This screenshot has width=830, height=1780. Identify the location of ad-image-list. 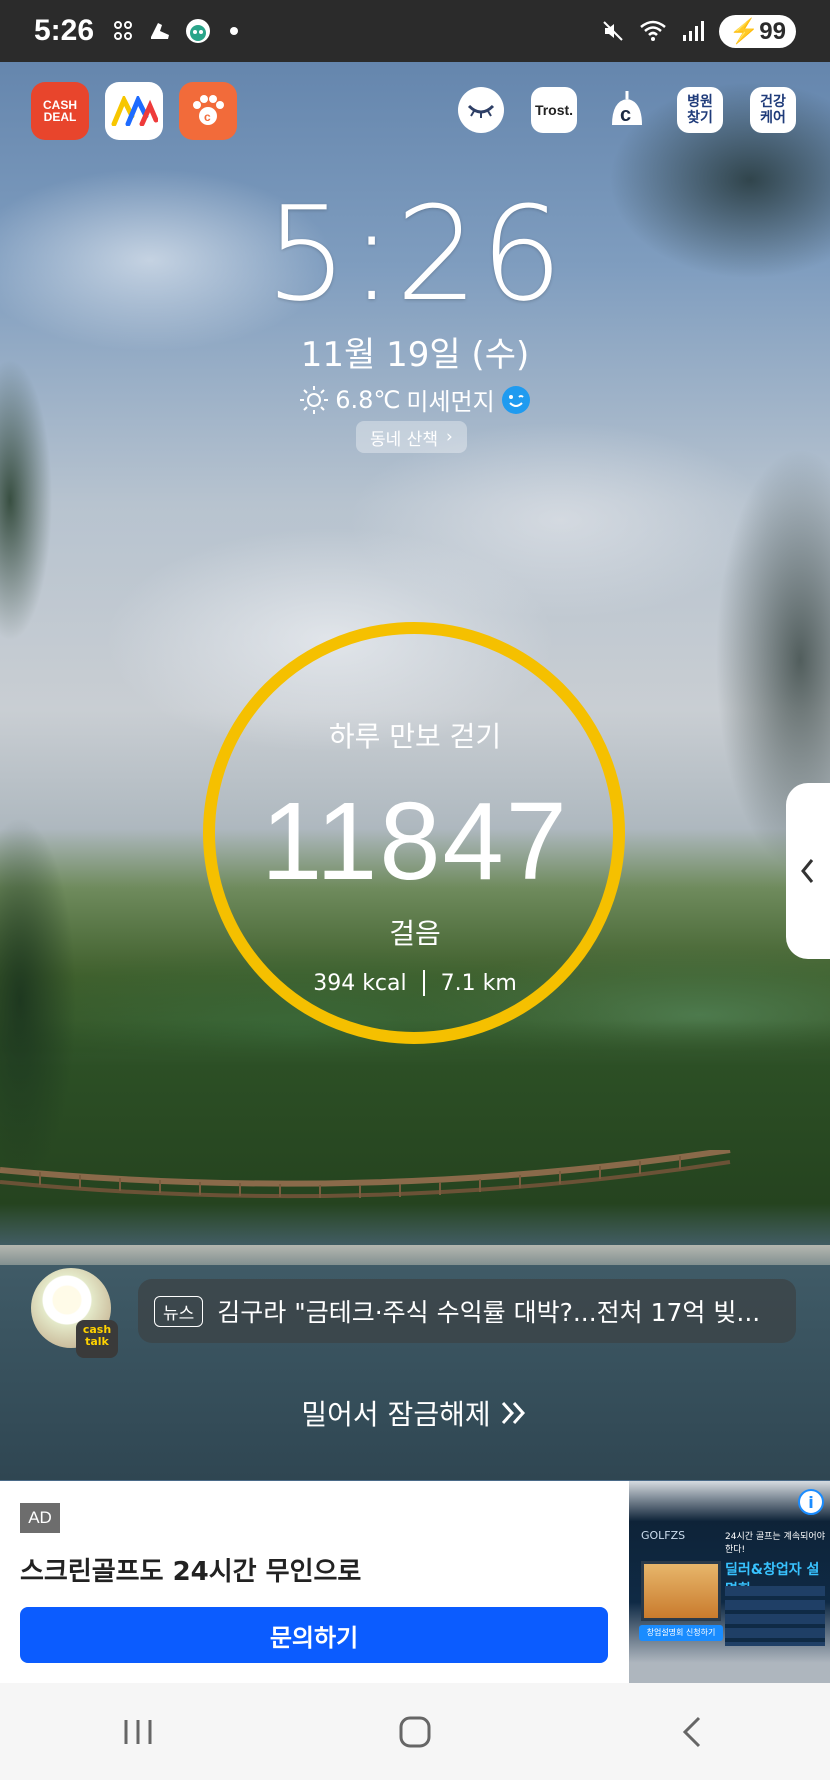
(775, 1616).